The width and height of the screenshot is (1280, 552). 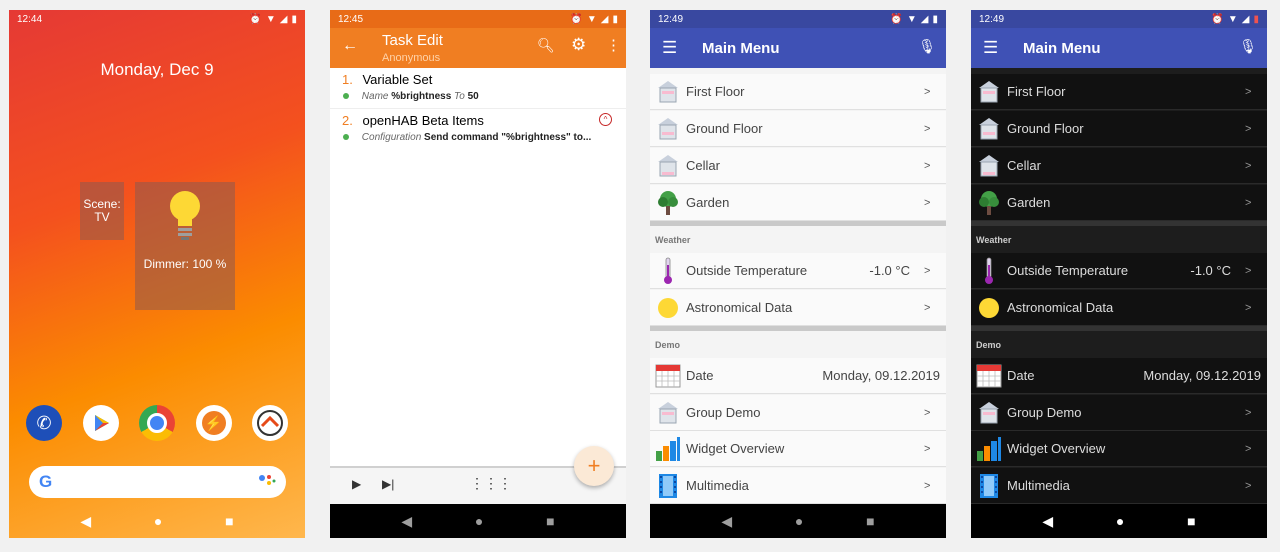 I want to click on item-label: Cellar, so click(x=703, y=165).